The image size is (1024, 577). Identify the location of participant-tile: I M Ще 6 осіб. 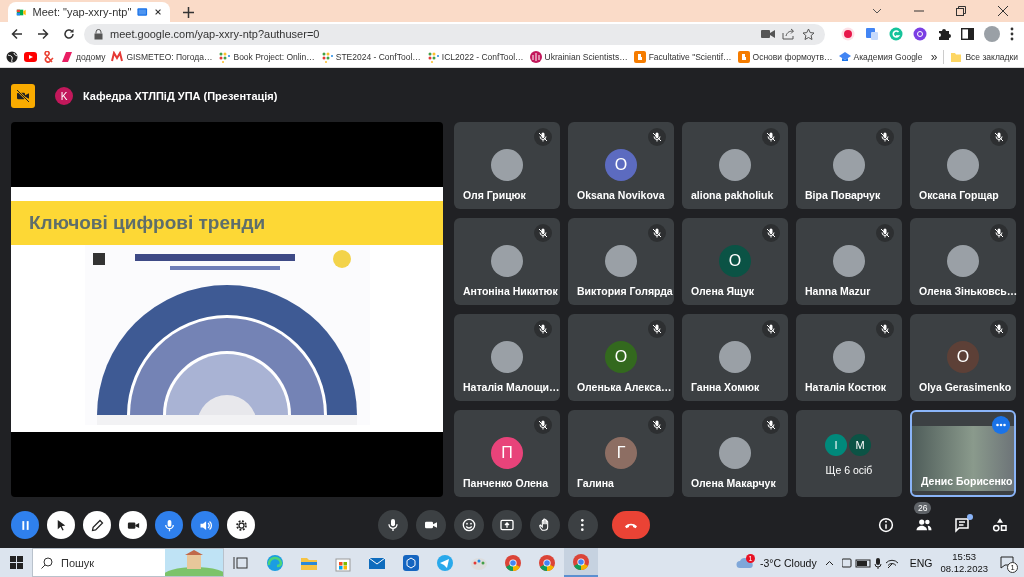
(849, 453).